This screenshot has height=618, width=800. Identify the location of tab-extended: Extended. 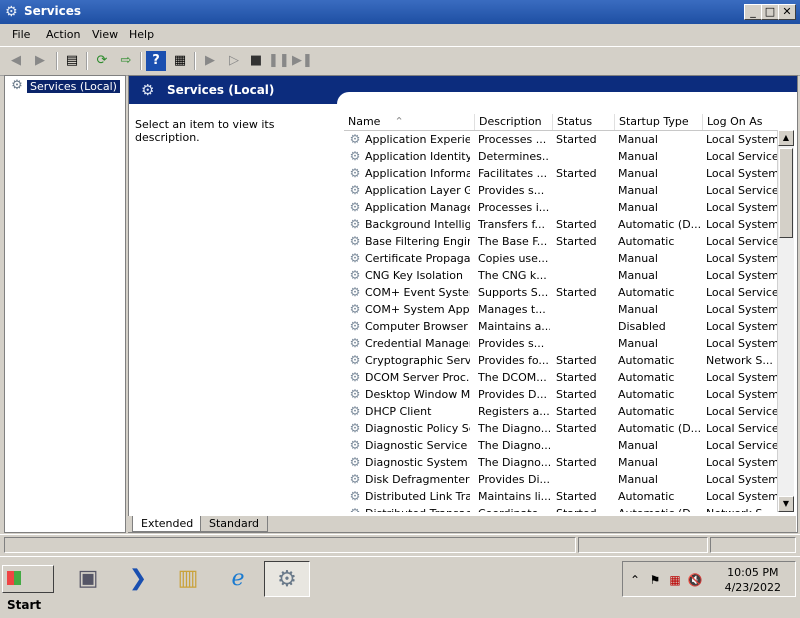
(167, 524).